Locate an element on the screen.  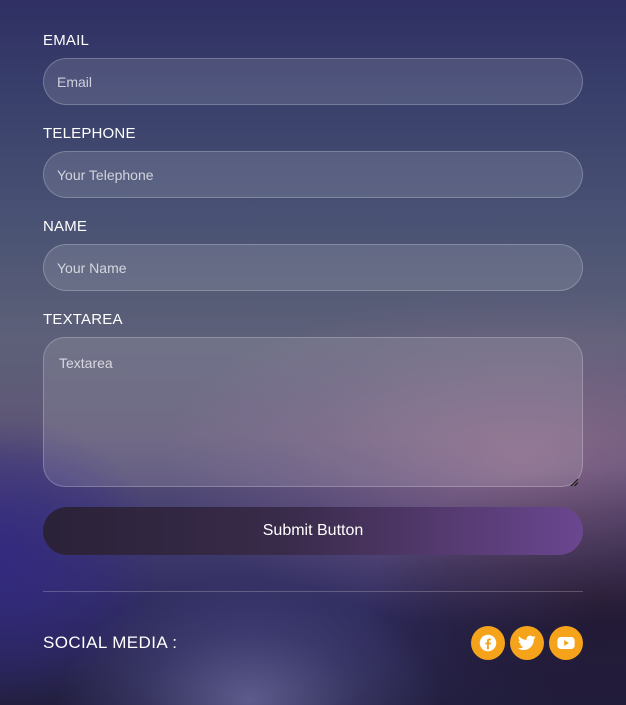
facebook-icon is located at coordinates (488, 643).